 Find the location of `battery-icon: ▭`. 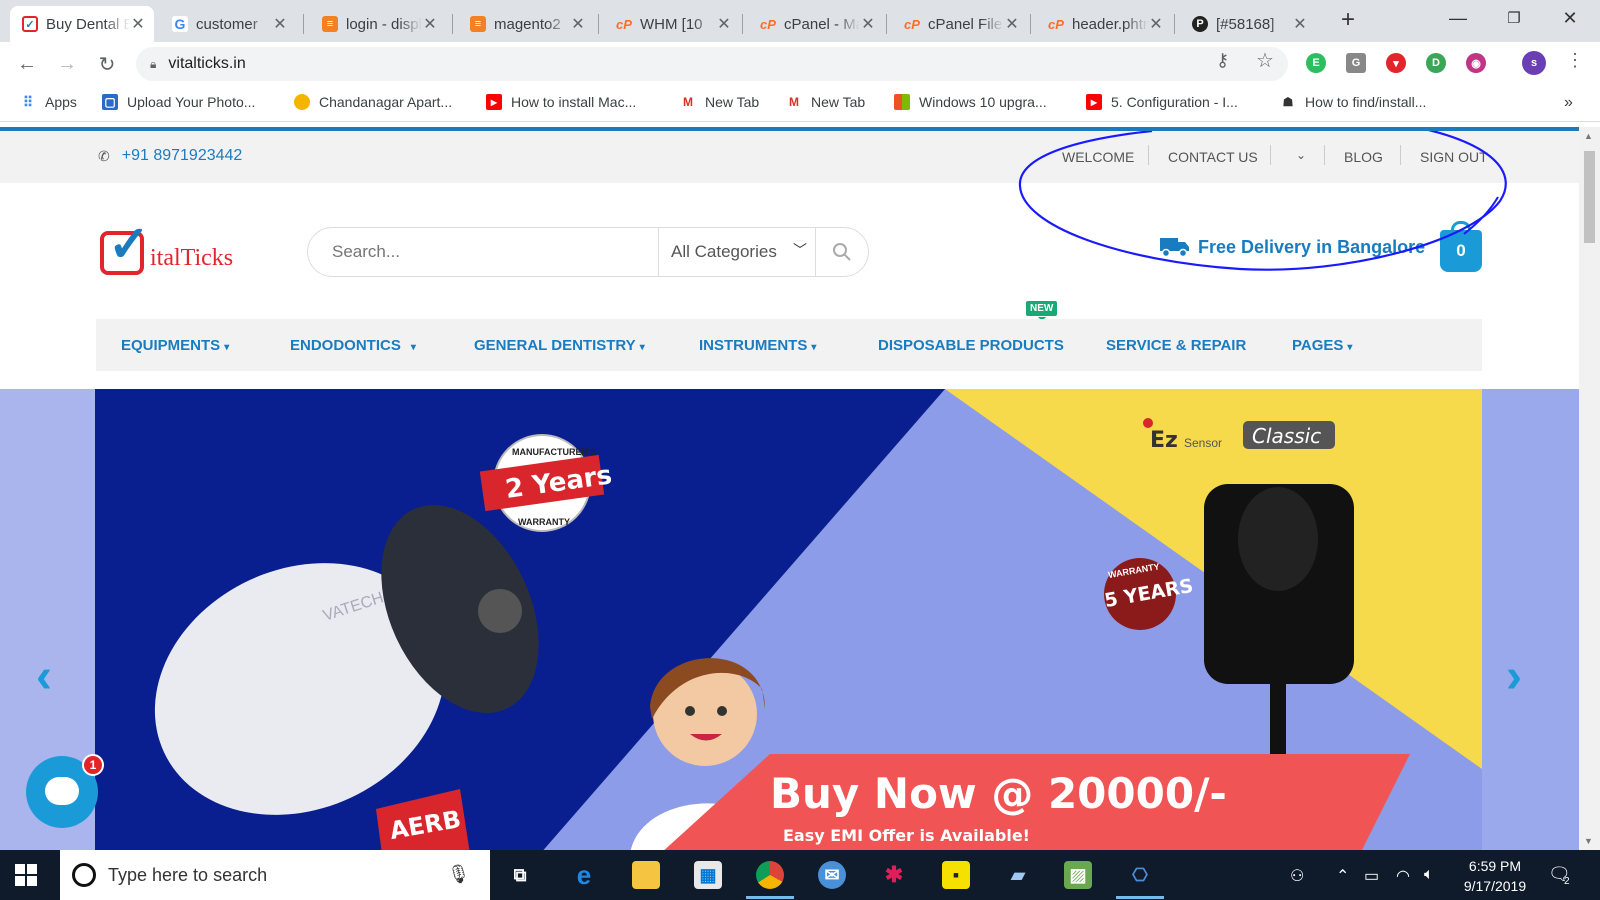

battery-icon: ▭ is located at coordinates (1371, 876).